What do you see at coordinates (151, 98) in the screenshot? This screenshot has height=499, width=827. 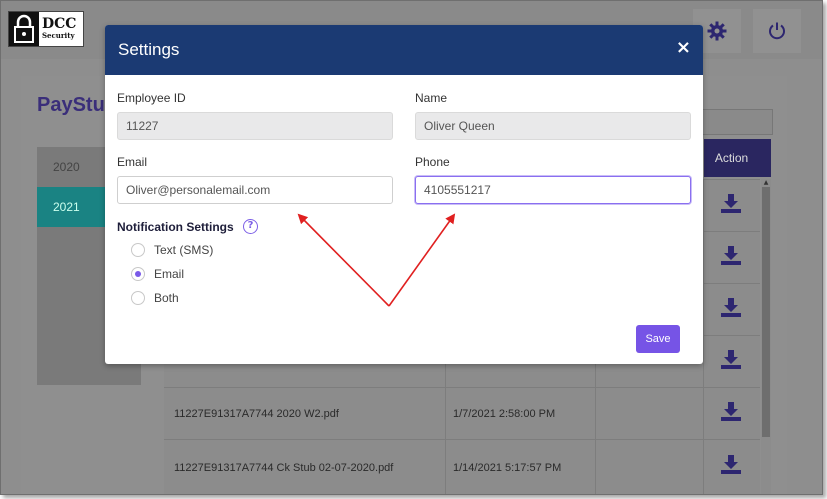 I see `employee-id-label: Employee ID` at bounding box center [151, 98].